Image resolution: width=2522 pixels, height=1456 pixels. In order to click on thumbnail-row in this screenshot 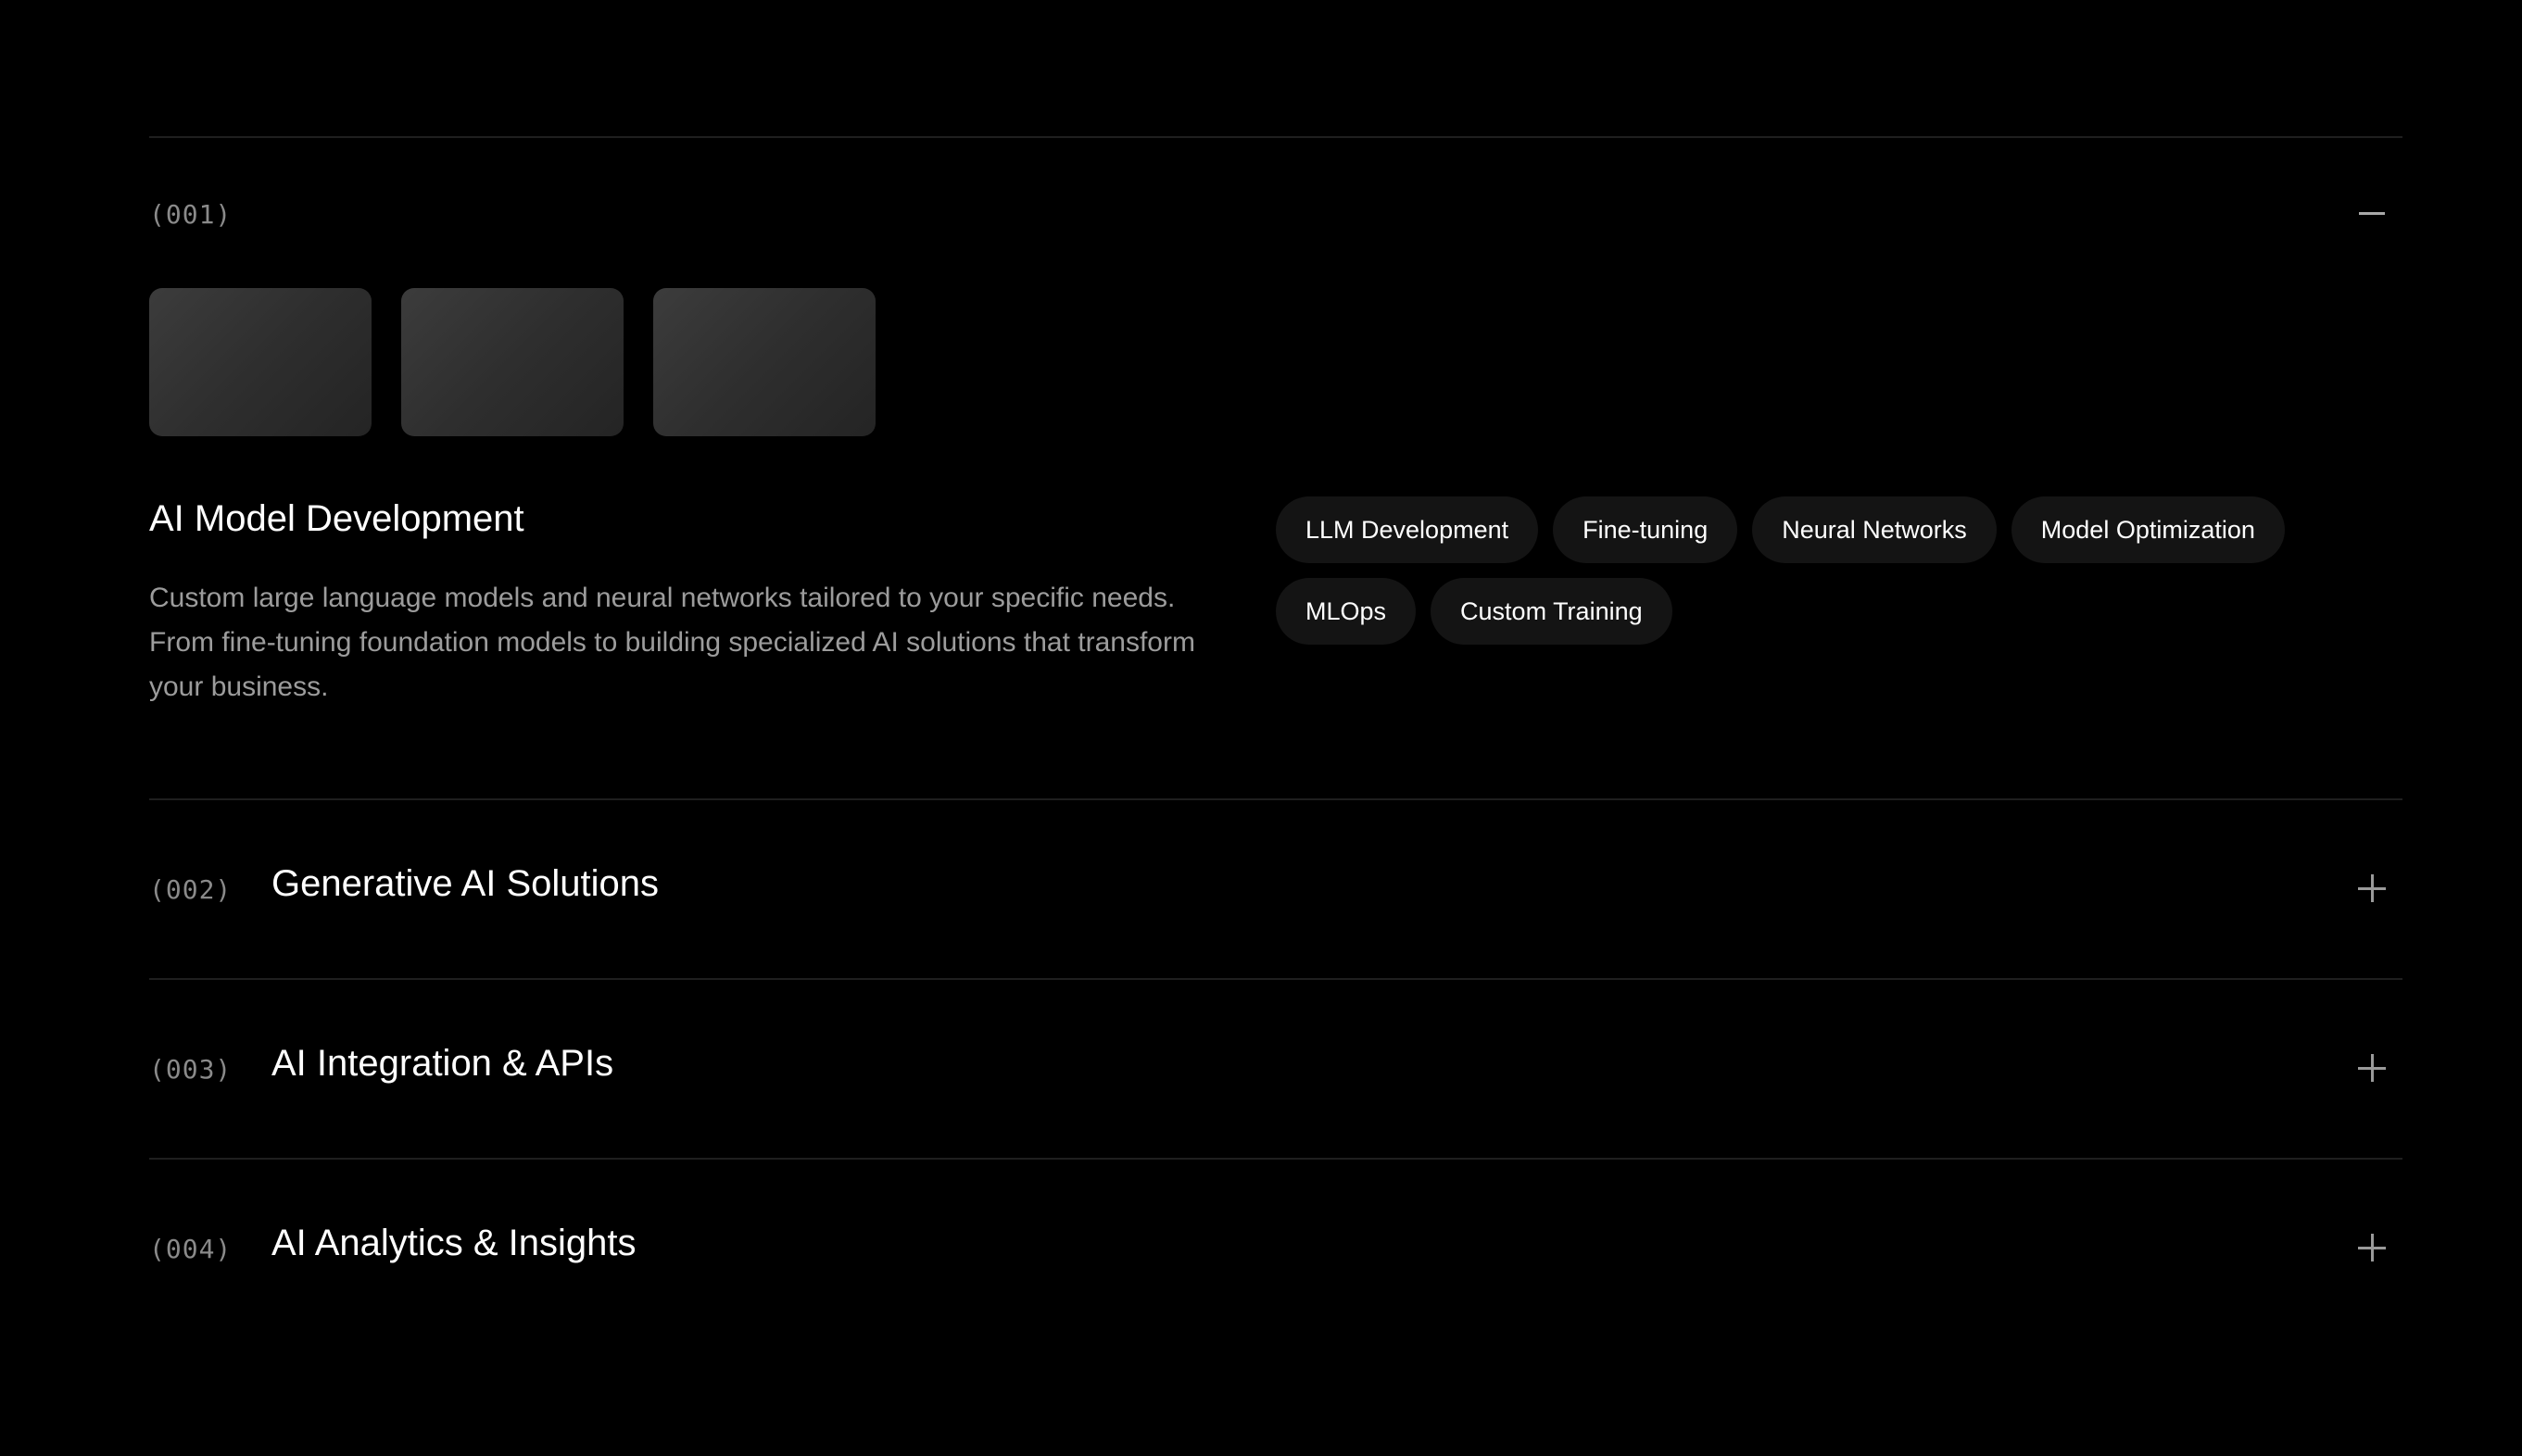, I will do `click(512, 362)`.